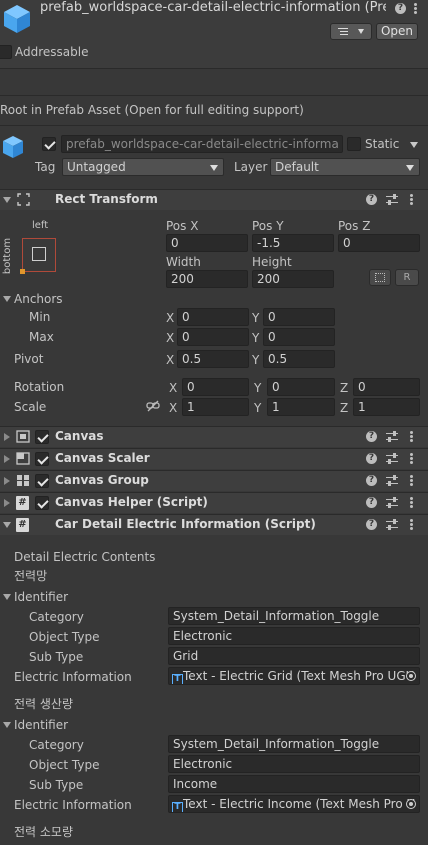  I want to click on electric-information-field: T Text - Electric Grid (Text Mesh Pro UGU, so click(294, 676).